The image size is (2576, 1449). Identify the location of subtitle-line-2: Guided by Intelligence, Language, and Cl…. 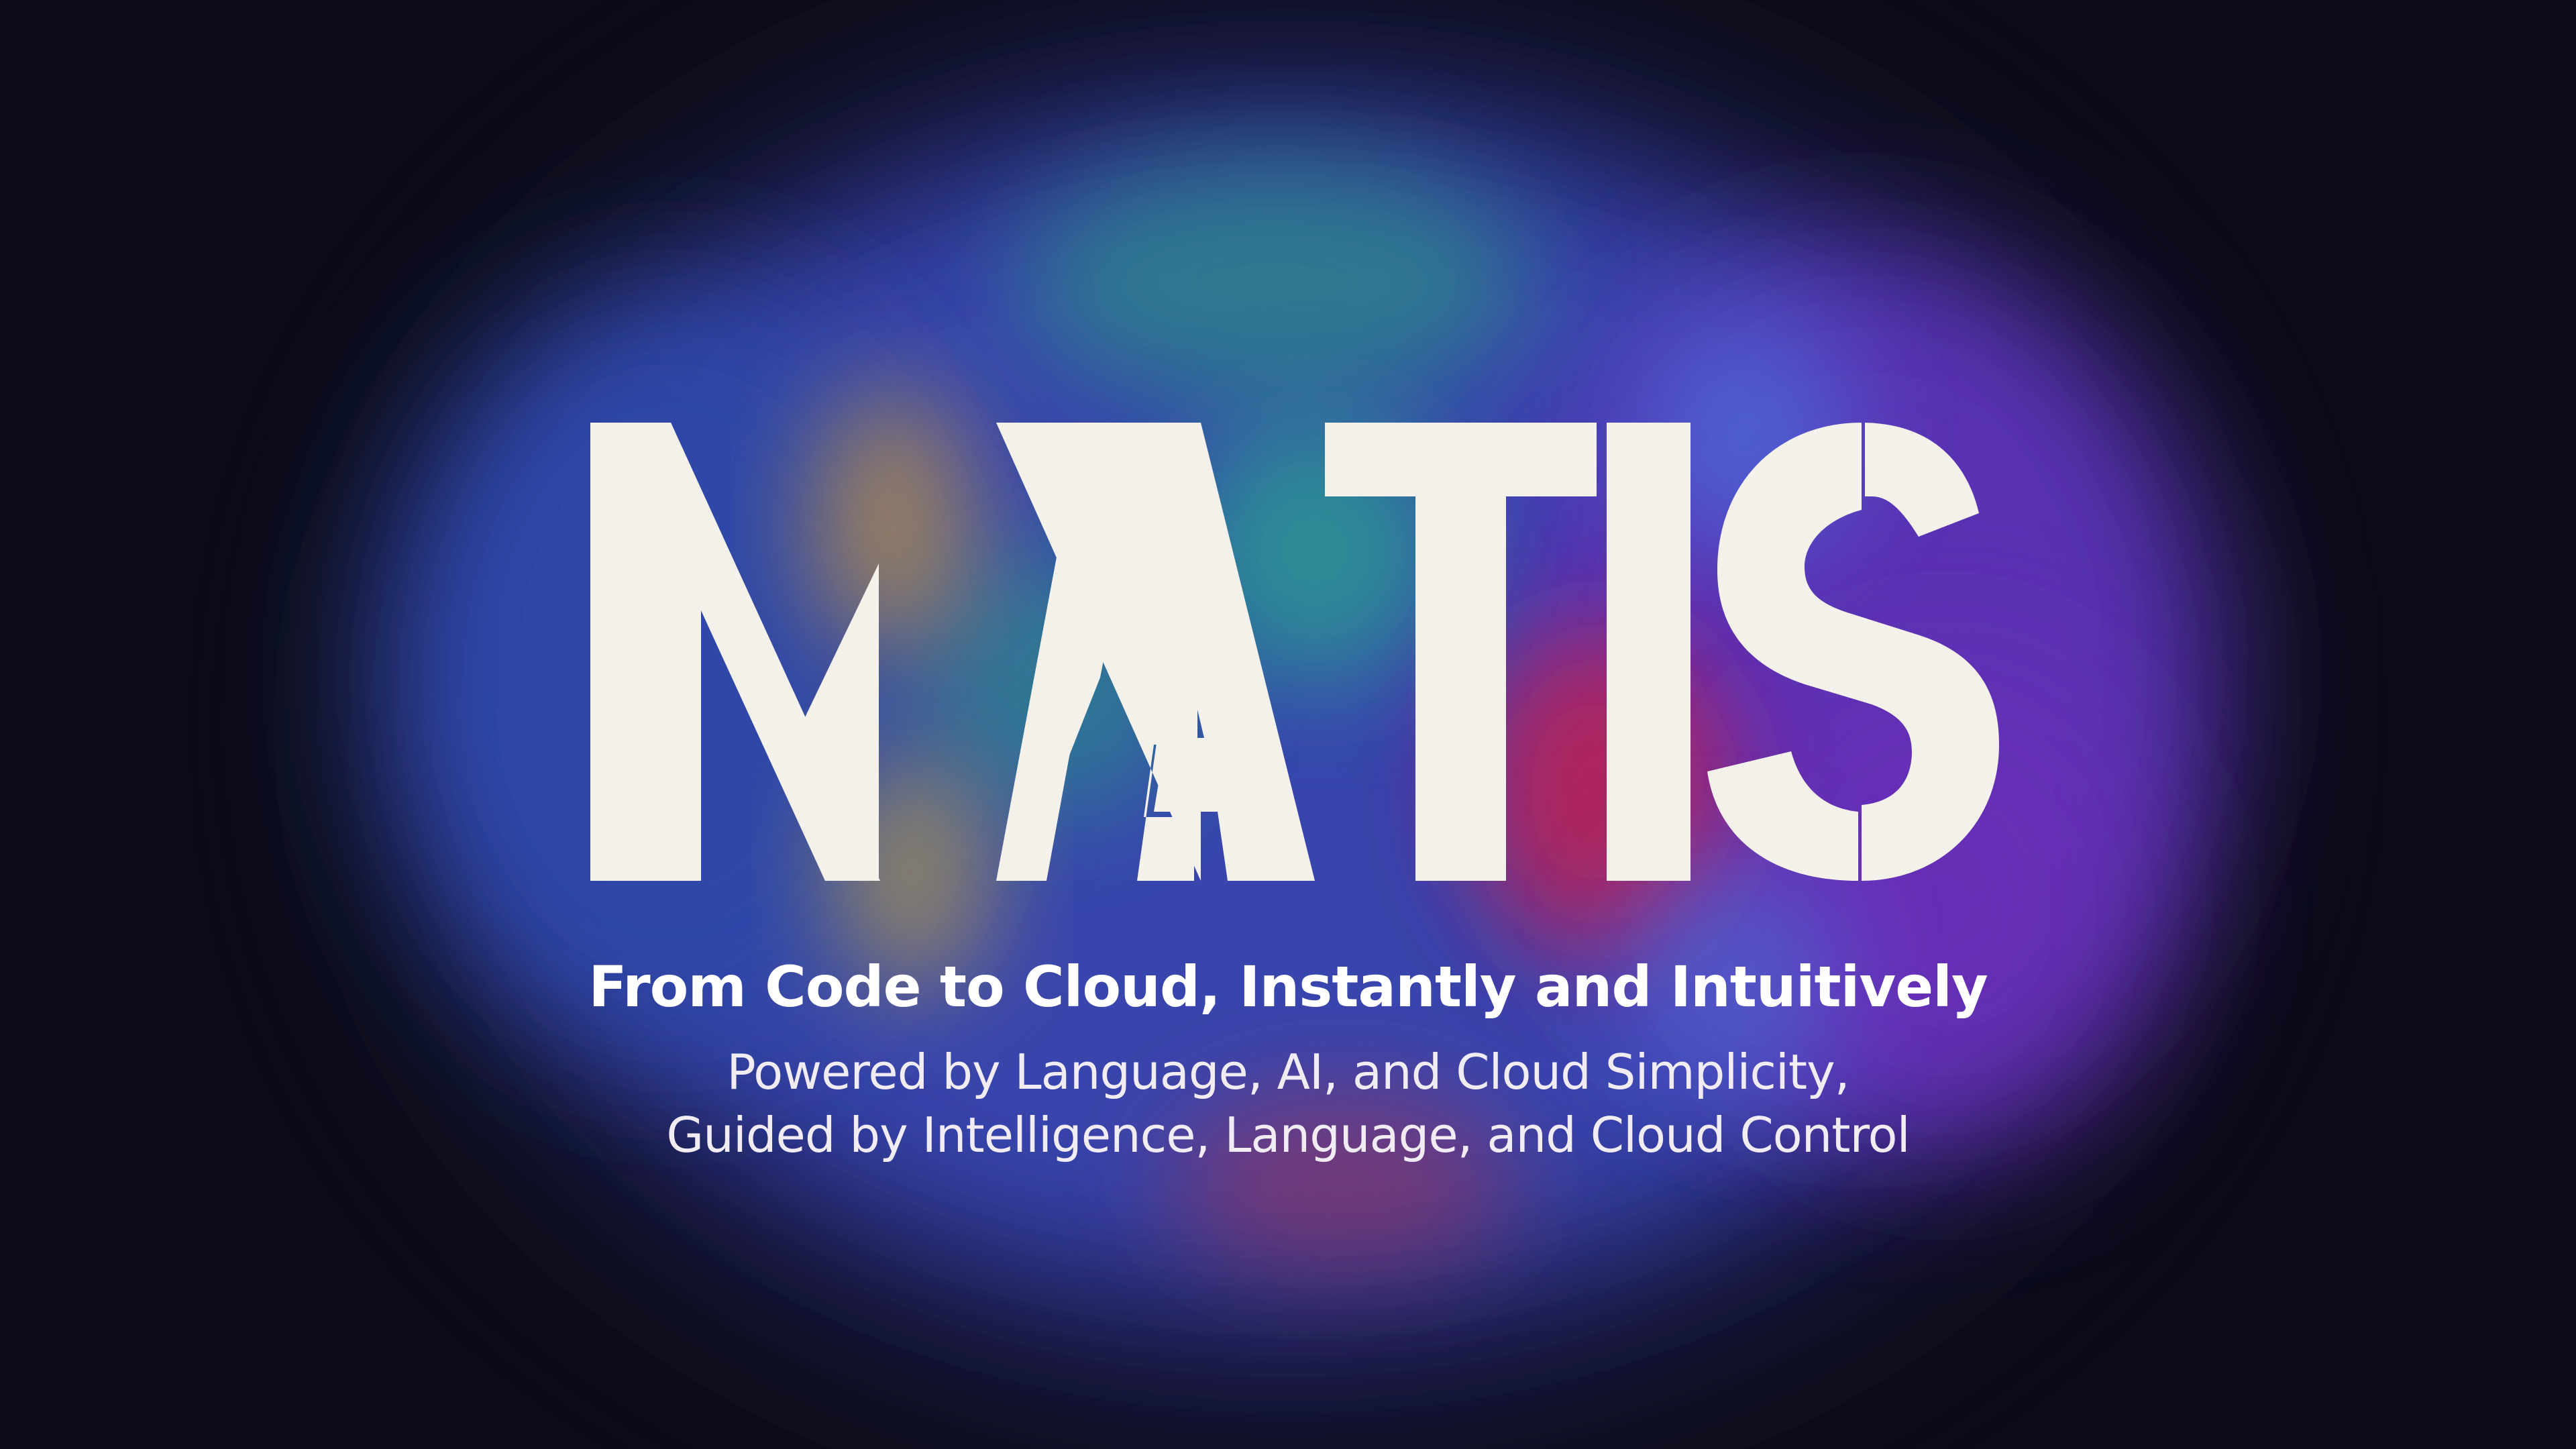
(1288, 1135).